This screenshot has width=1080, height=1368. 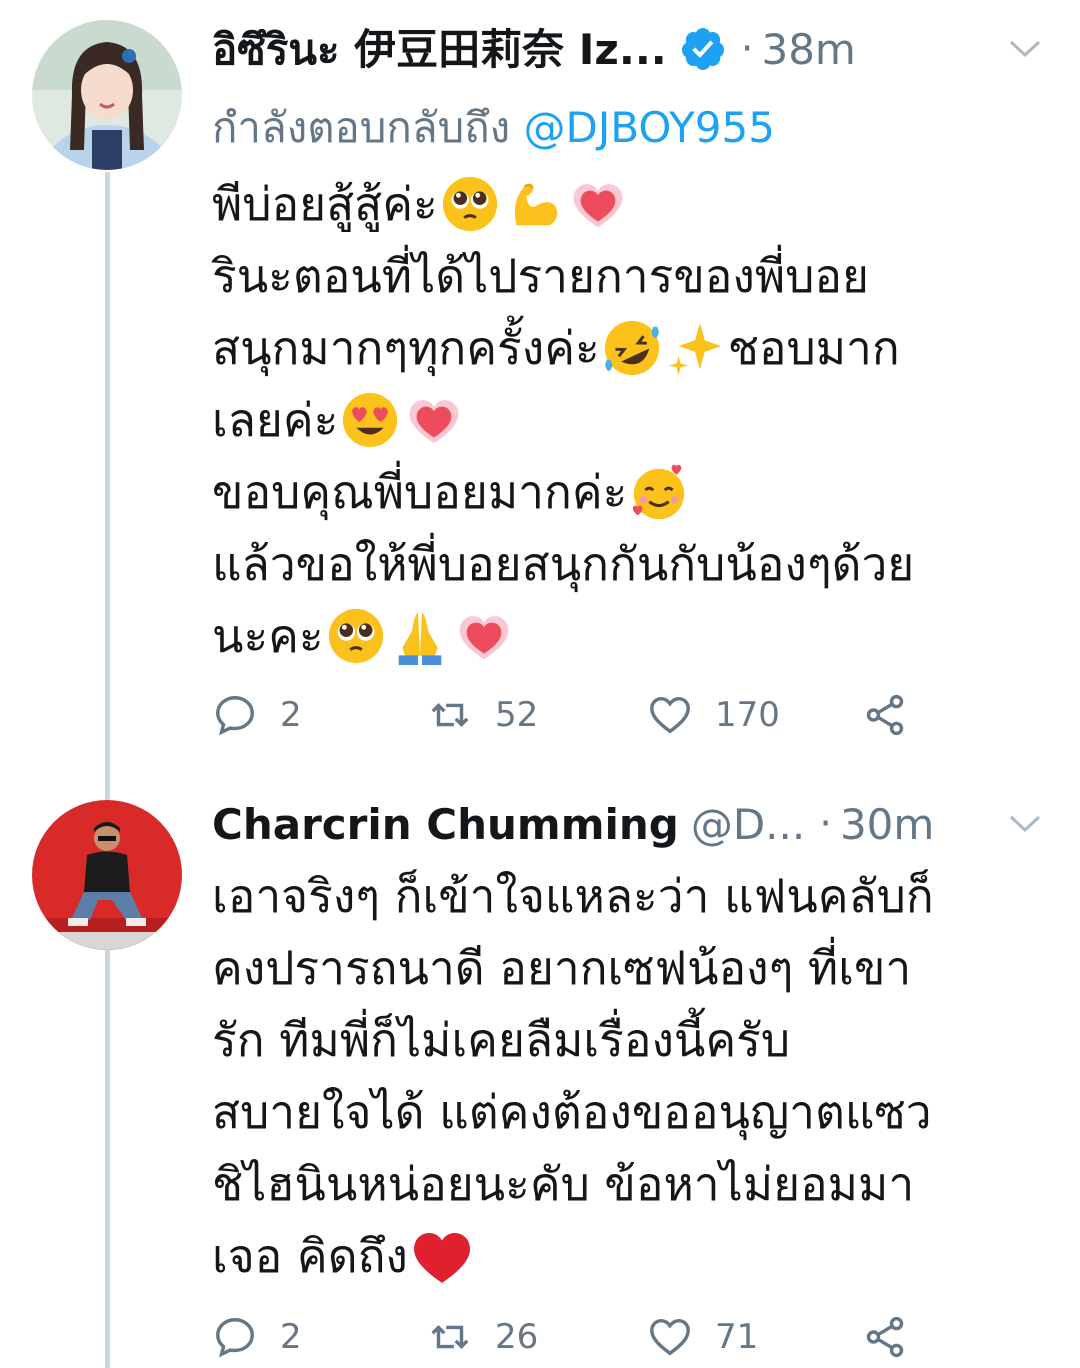 I want to click on text-line: คงปรารถนาดี อยากเซฟน้องๆ ที่เขา, so click(x=626, y=968).